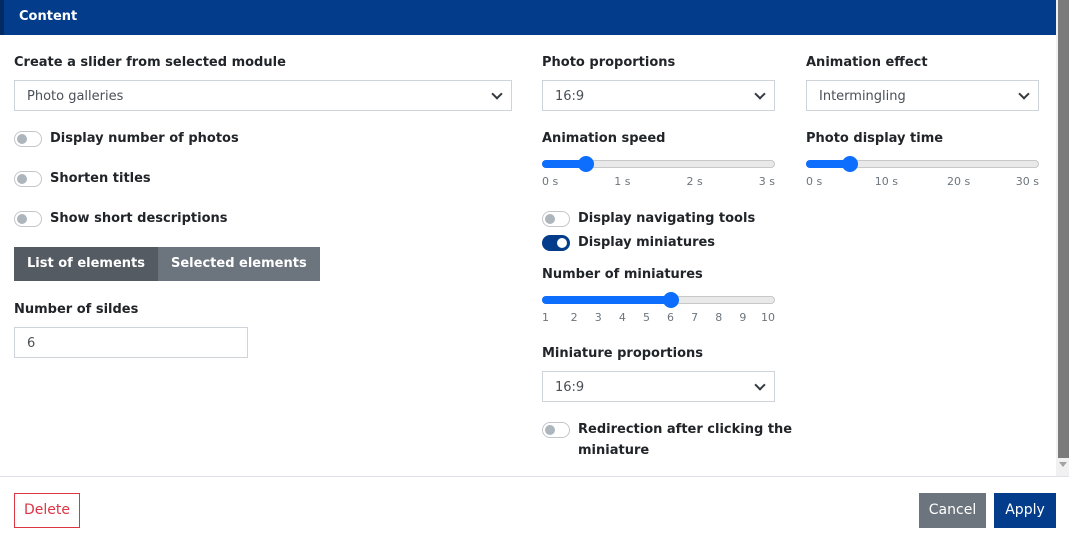  Describe the element at coordinates (622, 274) in the screenshot. I see `num-miniatures-label: Number of miniatures` at that location.